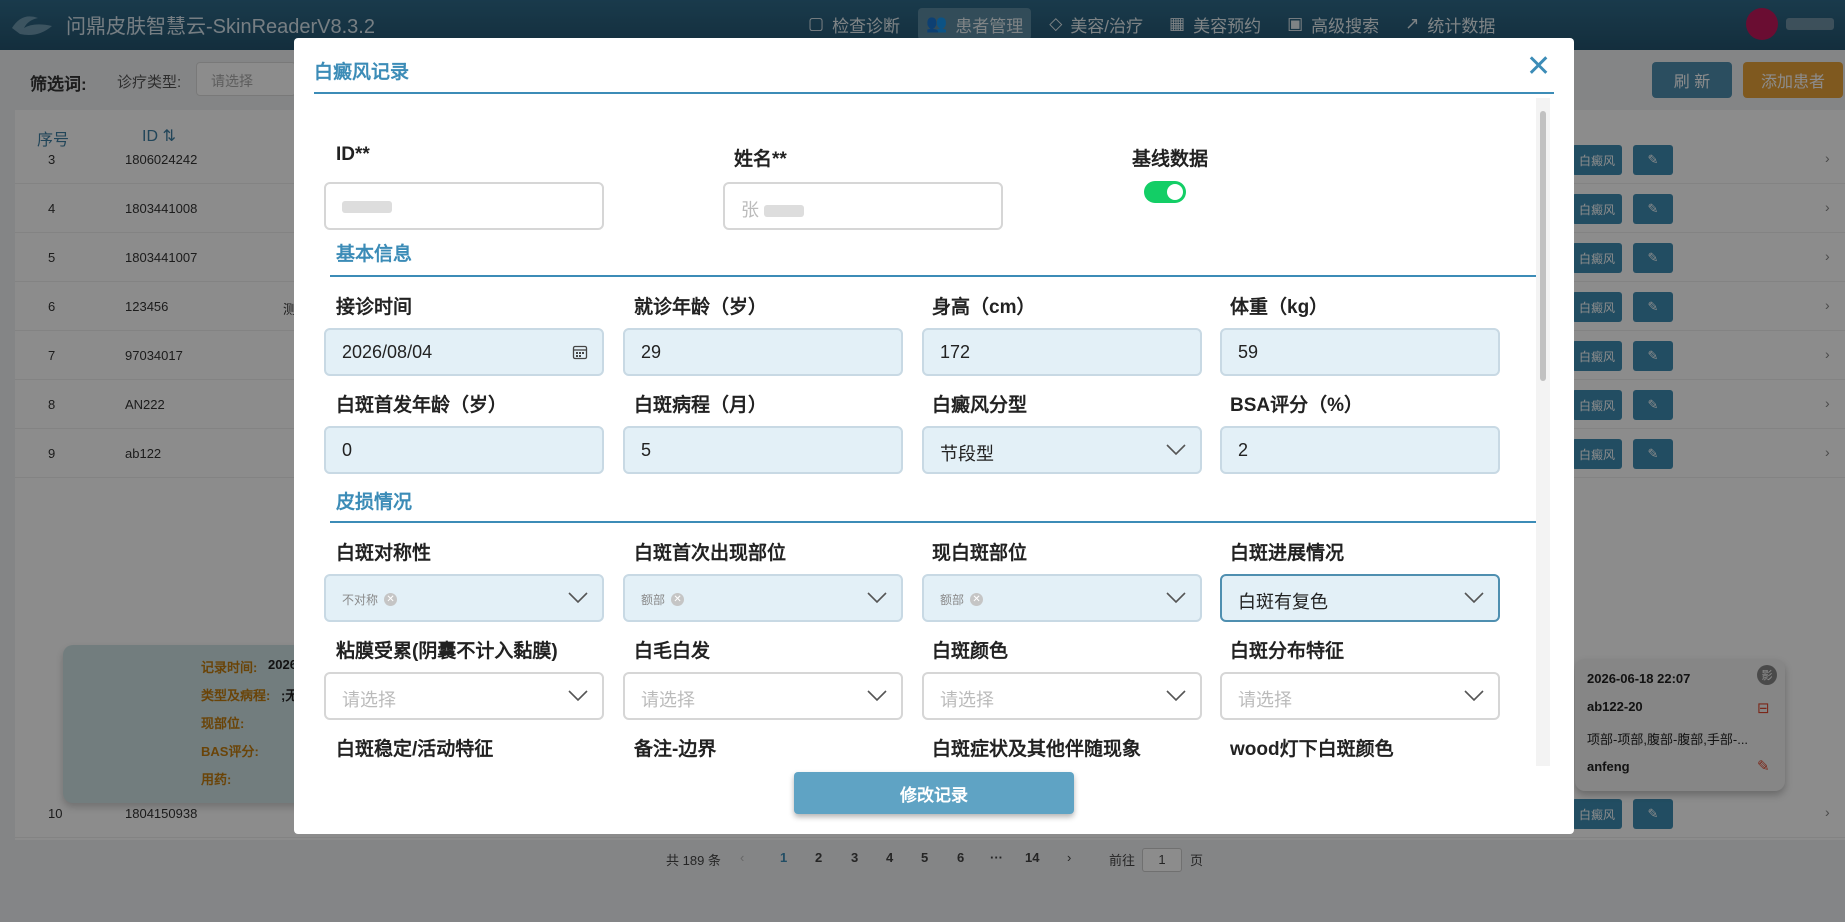 The image size is (1845, 922). I want to click on height-input: 172, so click(1062, 352).